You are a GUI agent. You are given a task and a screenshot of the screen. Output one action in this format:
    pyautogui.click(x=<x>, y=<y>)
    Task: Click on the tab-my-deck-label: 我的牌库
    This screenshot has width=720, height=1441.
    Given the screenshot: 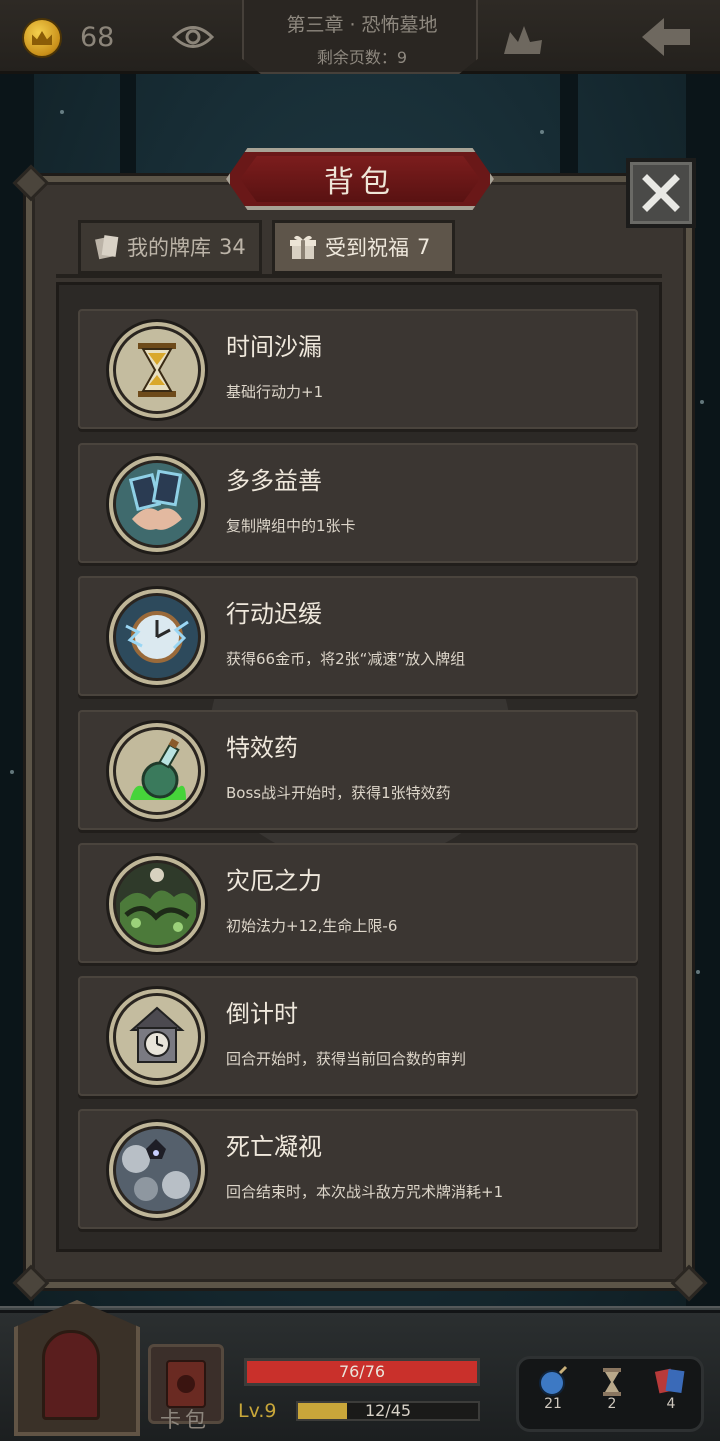 What is the action you would take?
    pyautogui.click(x=169, y=248)
    